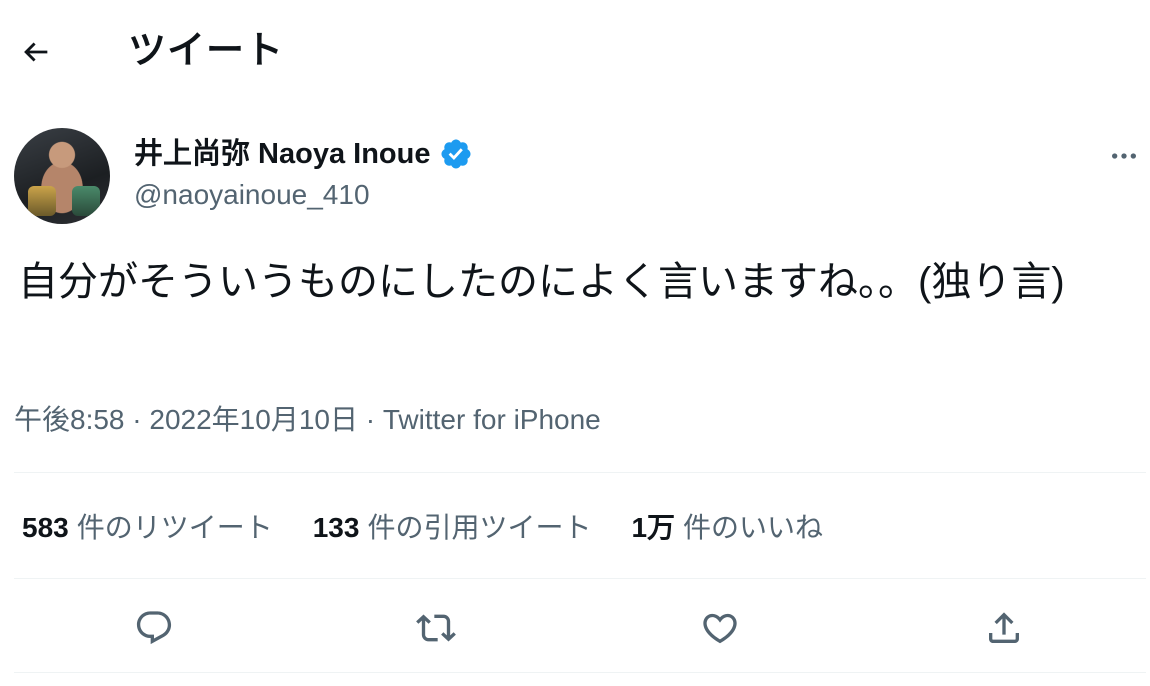 The height and width of the screenshot is (686, 1150). I want to click on like-button, so click(720, 628).